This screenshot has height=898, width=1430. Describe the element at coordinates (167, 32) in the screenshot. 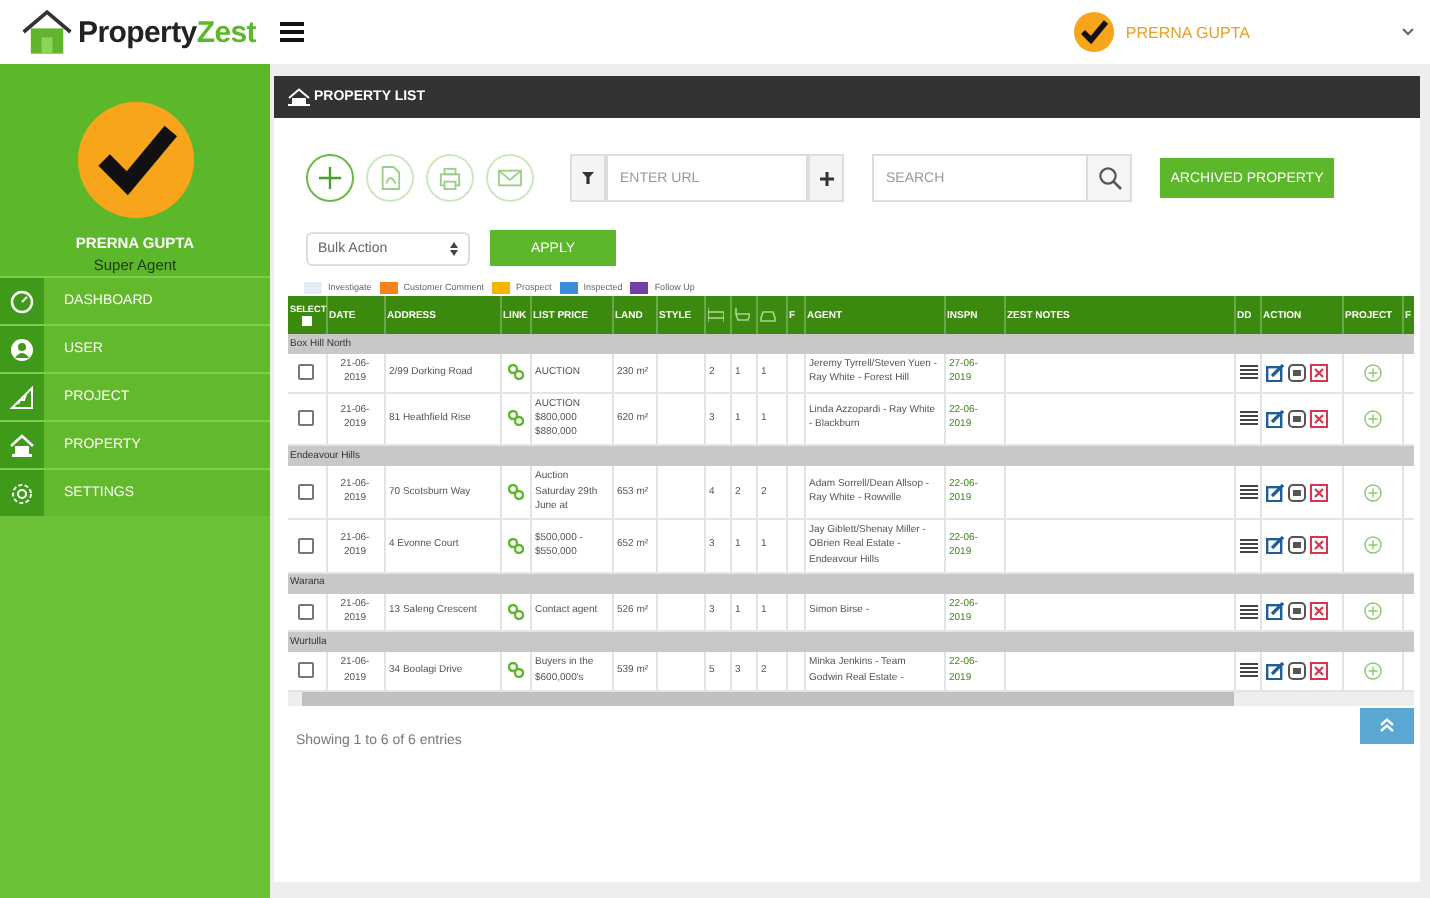

I see `logo-text: PropertyZest` at that location.